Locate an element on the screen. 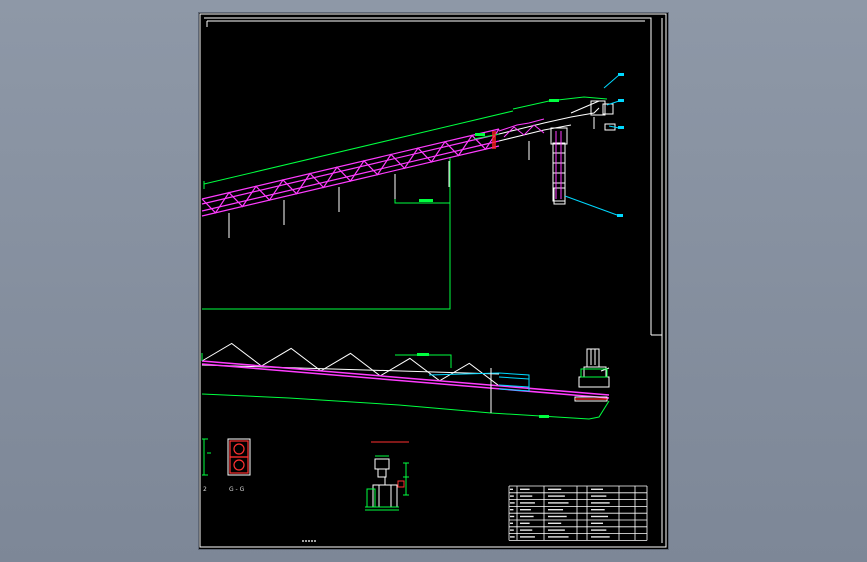 Image resolution: width=867 pixels, height=562 pixels. lower-dimensions is located at coordinates (405, 386).